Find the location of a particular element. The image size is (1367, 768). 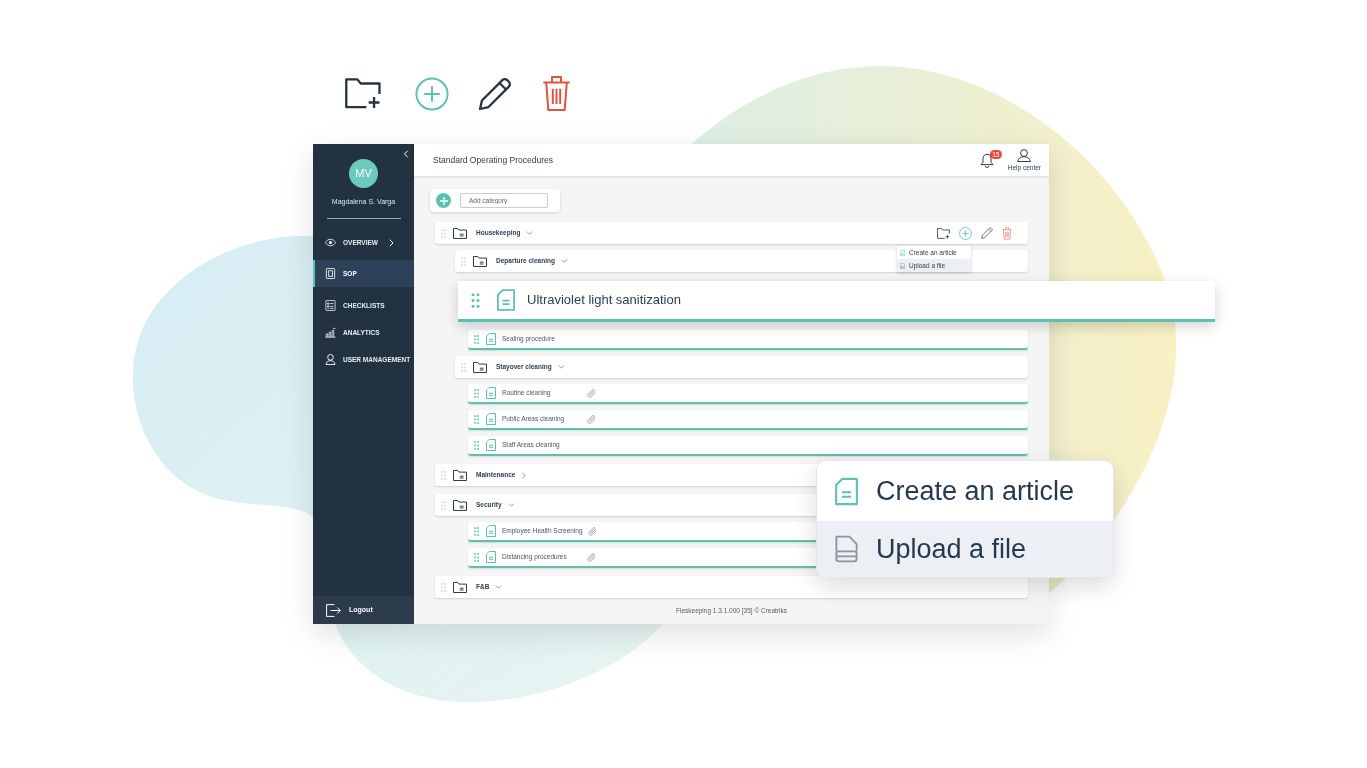

article-title: Ultraviolet light sanitization is located at coordinates (604, 300).